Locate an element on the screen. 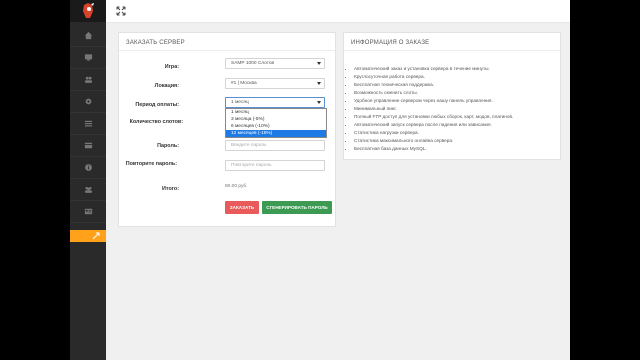  order-form-title: ЗАКАЗАТЬ СЕРВЕР is located at coordinates (227, 42).